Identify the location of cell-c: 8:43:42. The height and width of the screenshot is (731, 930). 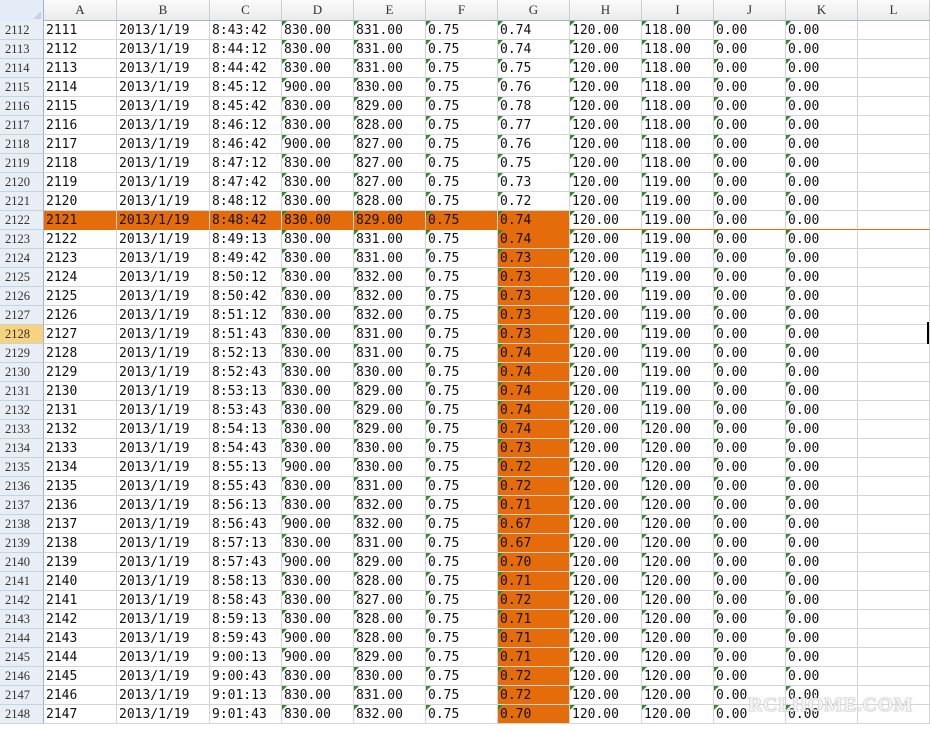
(246, 30).